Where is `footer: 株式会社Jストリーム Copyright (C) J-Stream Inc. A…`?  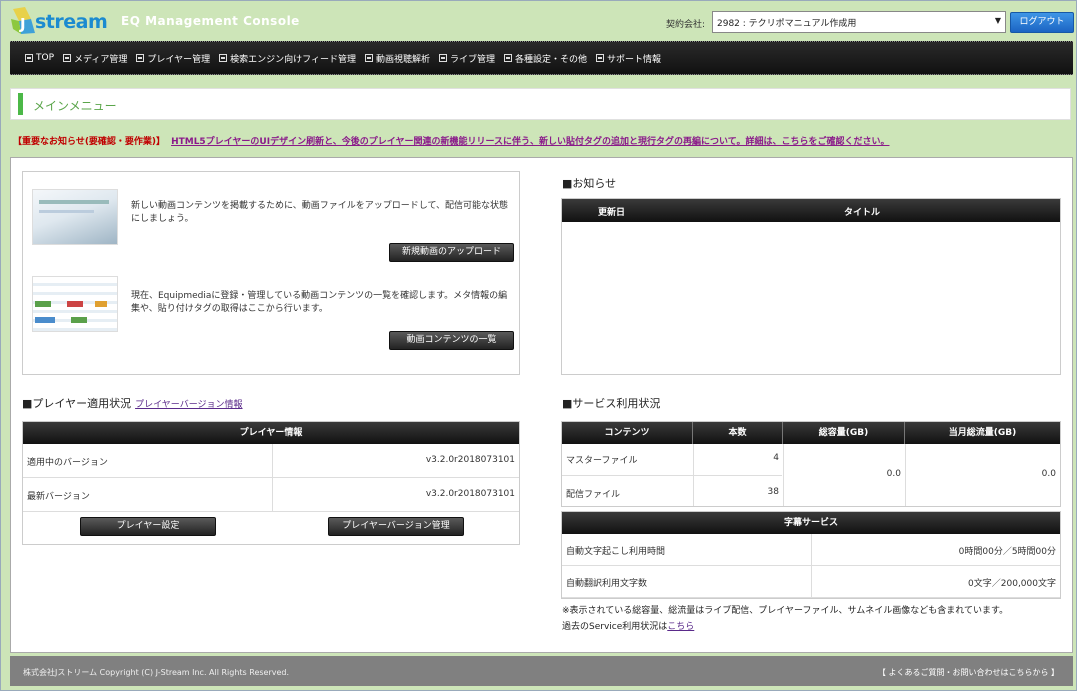
footer: 株式会社Jストリーム Copyright (C) J-Stream Inc. A… is located at coordinates (541, 671).